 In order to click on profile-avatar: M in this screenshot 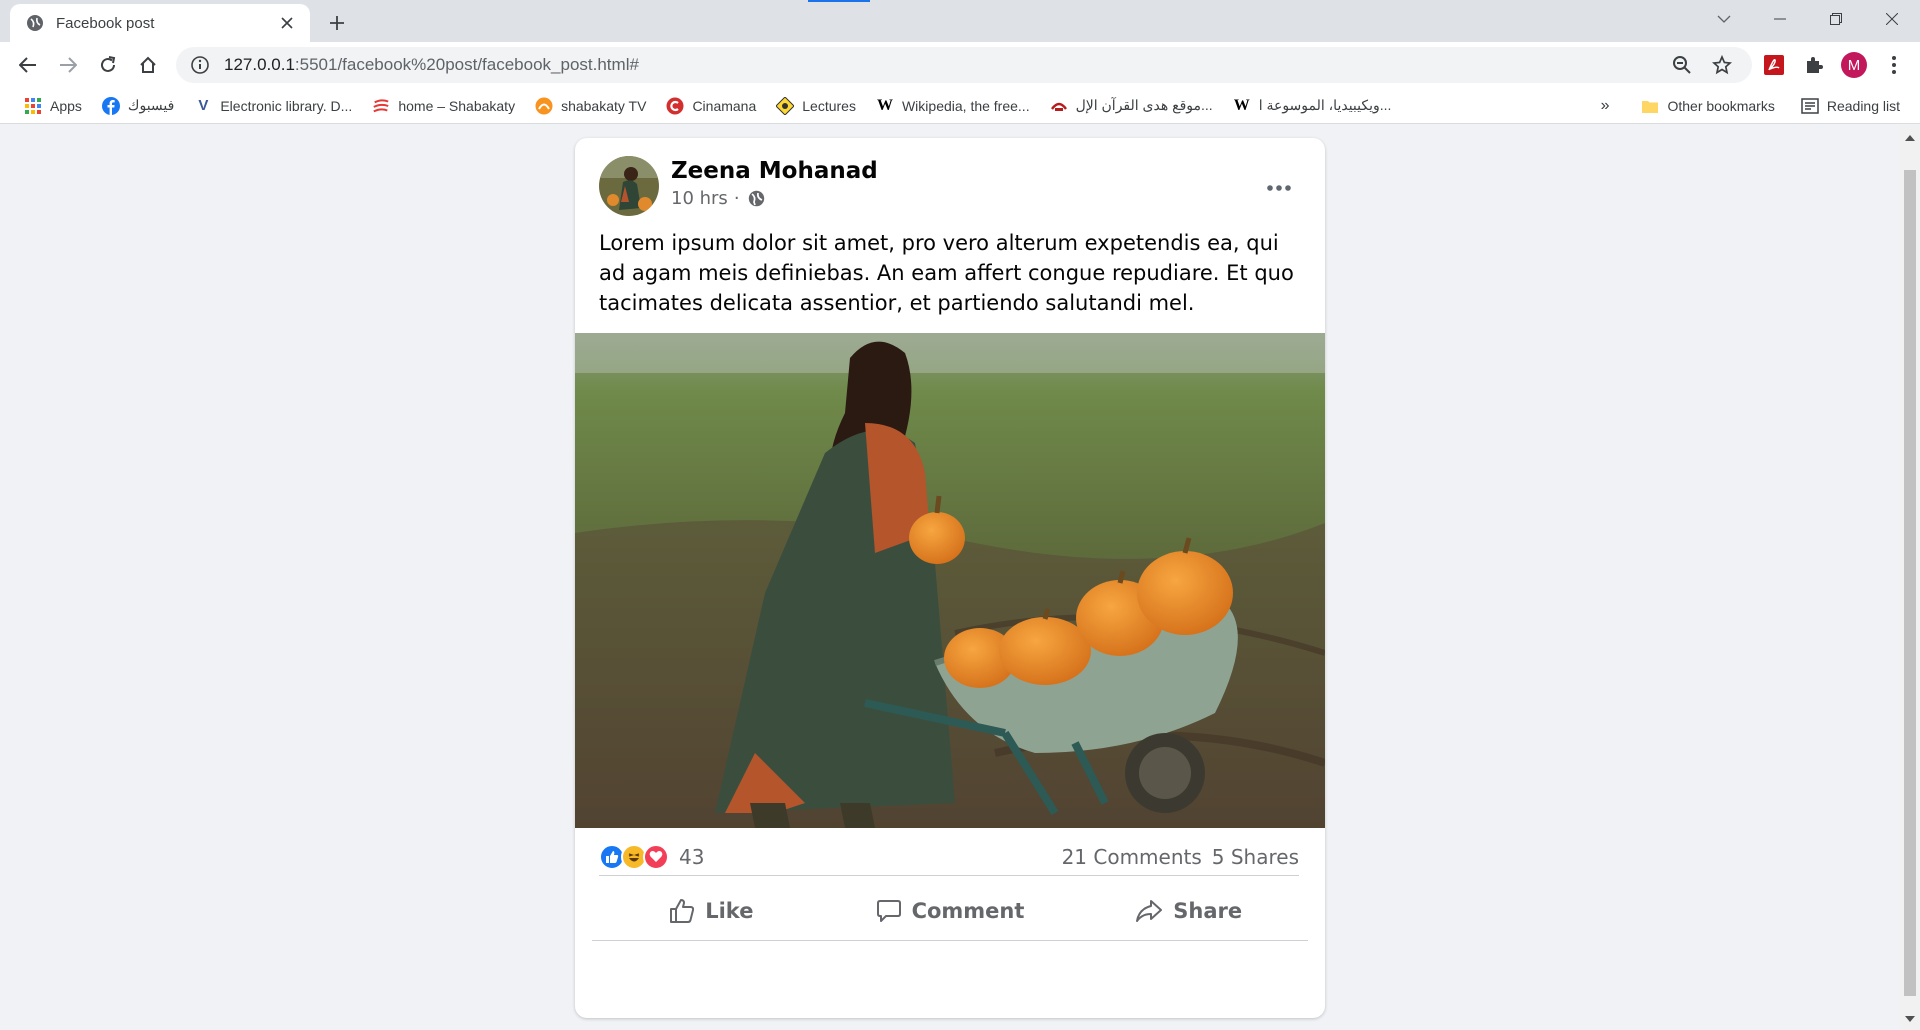, I will do `click(1854, 65)`.